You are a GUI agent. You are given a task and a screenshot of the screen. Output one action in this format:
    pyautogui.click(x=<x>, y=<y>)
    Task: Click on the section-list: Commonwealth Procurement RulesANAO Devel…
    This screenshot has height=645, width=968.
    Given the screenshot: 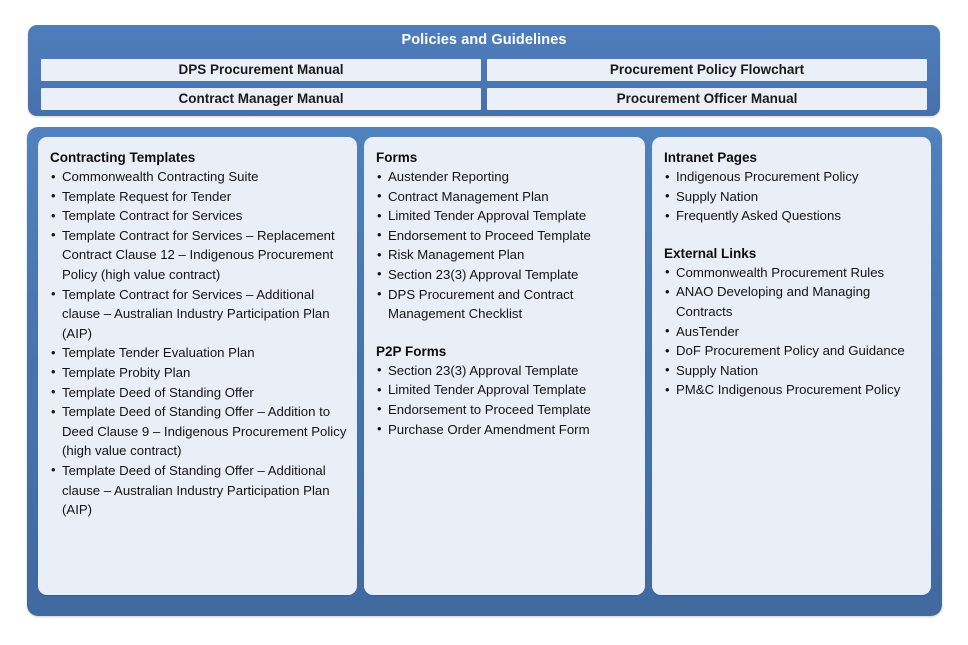 What is the action you would take?
    pyautogui.click(x=792, y=331)
    